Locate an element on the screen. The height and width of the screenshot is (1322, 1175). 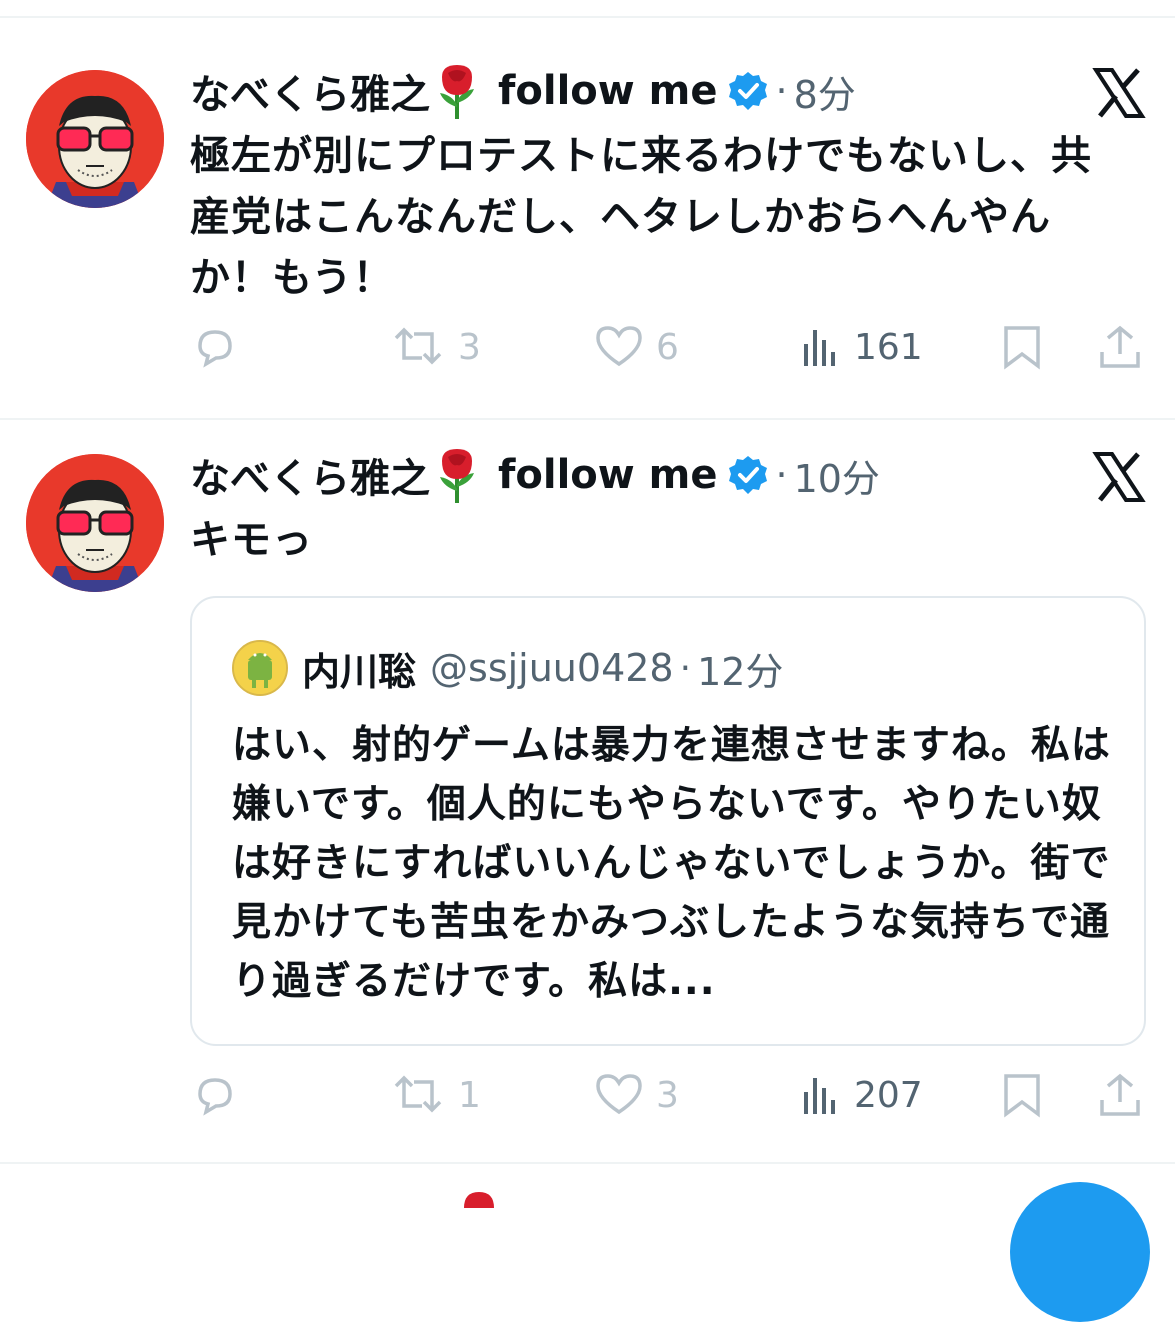
timestamp: 10分 is located at coordinates (837, 475).